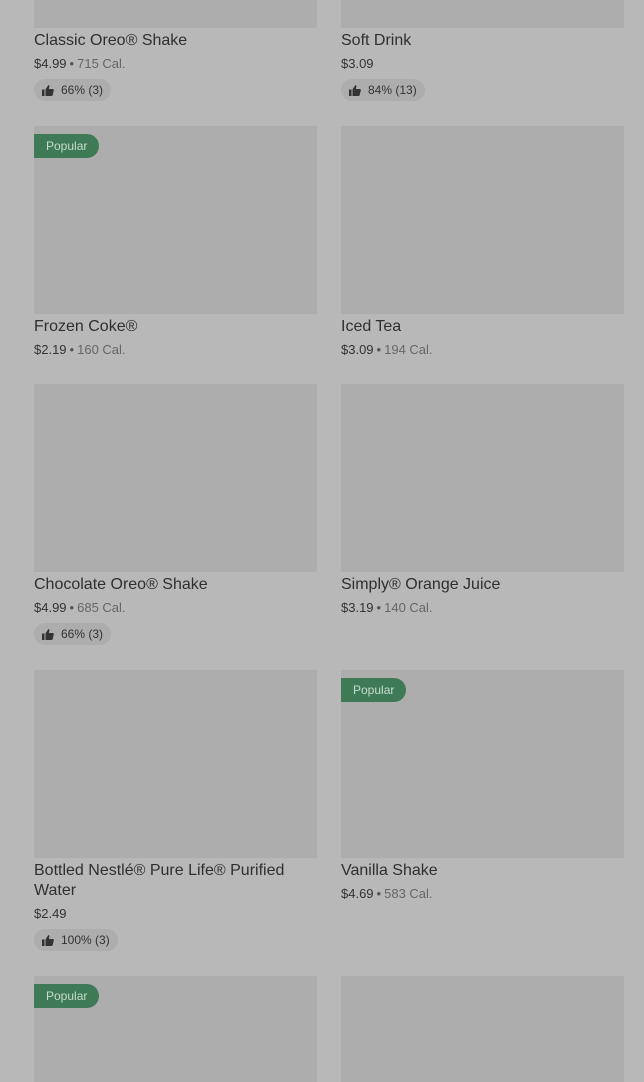 The height and width of the screenshot is (1082, 644). Describe the element at coordinates (357, 893) in the screenshot. I see `item-price: $4.69` at that location.